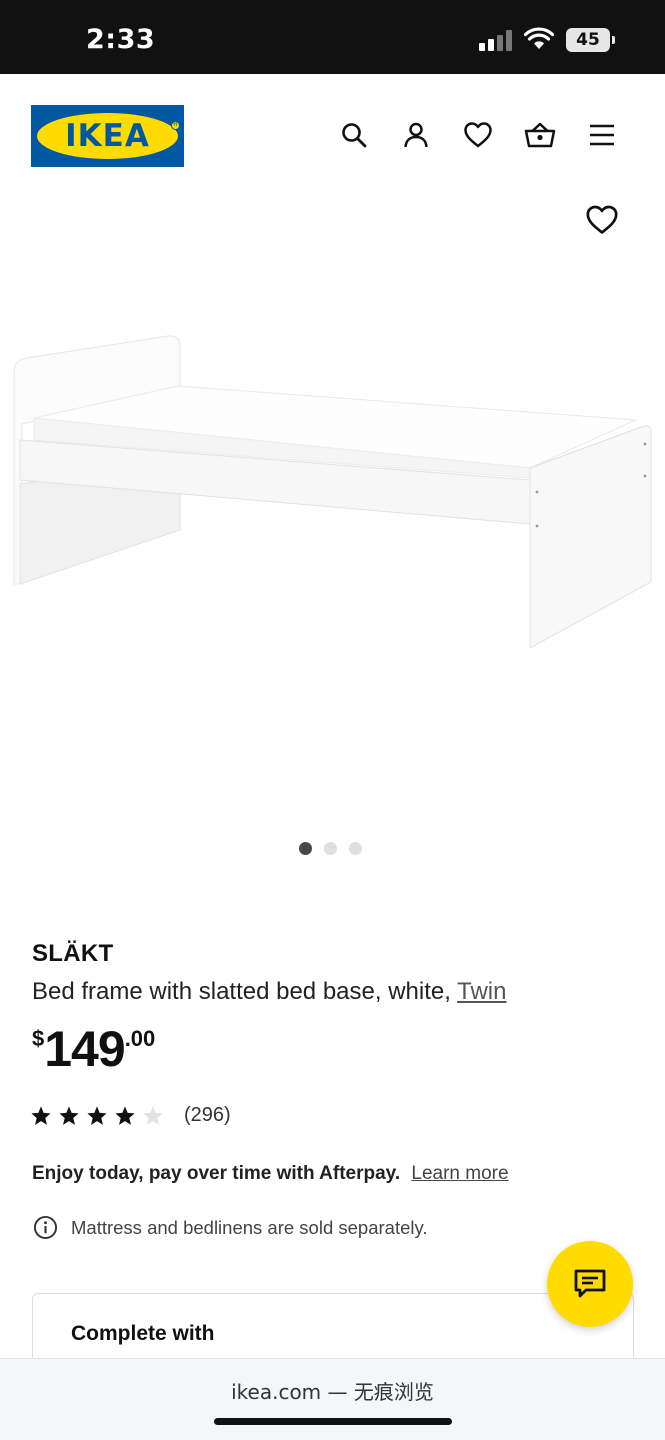 This screenshot has width=665, height=1440. I want to click on complete-with-title: Complete with, so click(143, 1333).